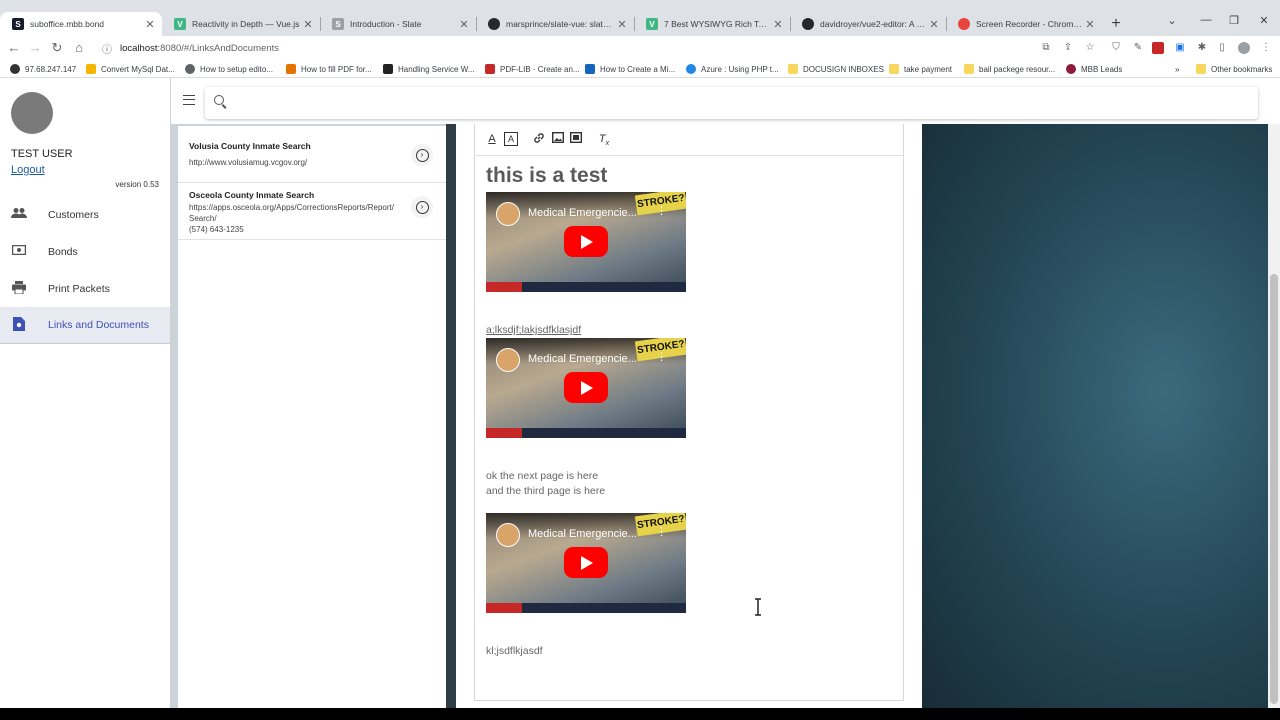  What do you see at coordinates (63, 251) in the screenshot?
I see `sidebar-item-label: Bonds` at bounding box center [63, 251].